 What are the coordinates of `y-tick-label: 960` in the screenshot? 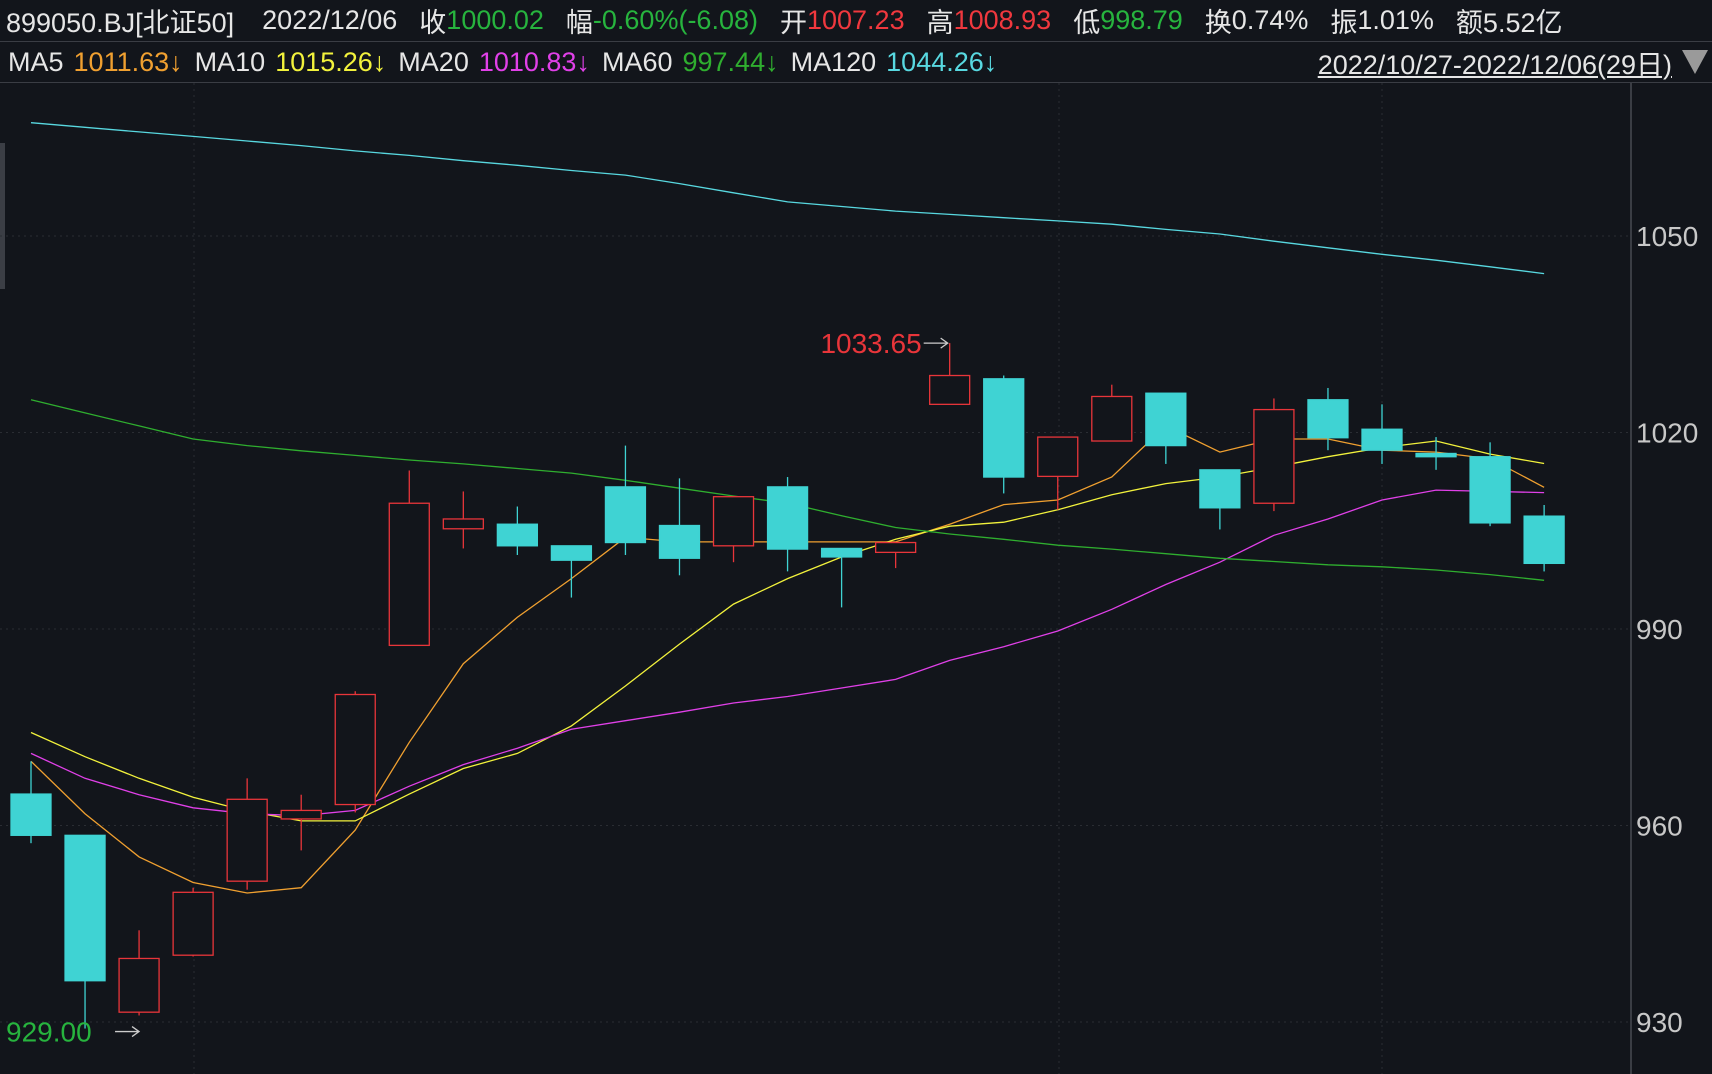 It's located at (1659, 826).